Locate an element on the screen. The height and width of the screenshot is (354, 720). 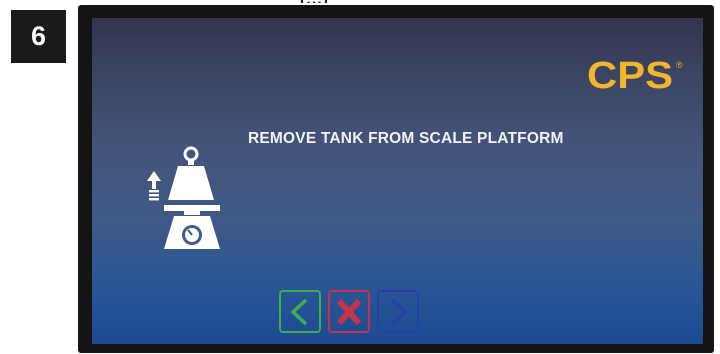
cancel-button is located at coordinates (349, 311).